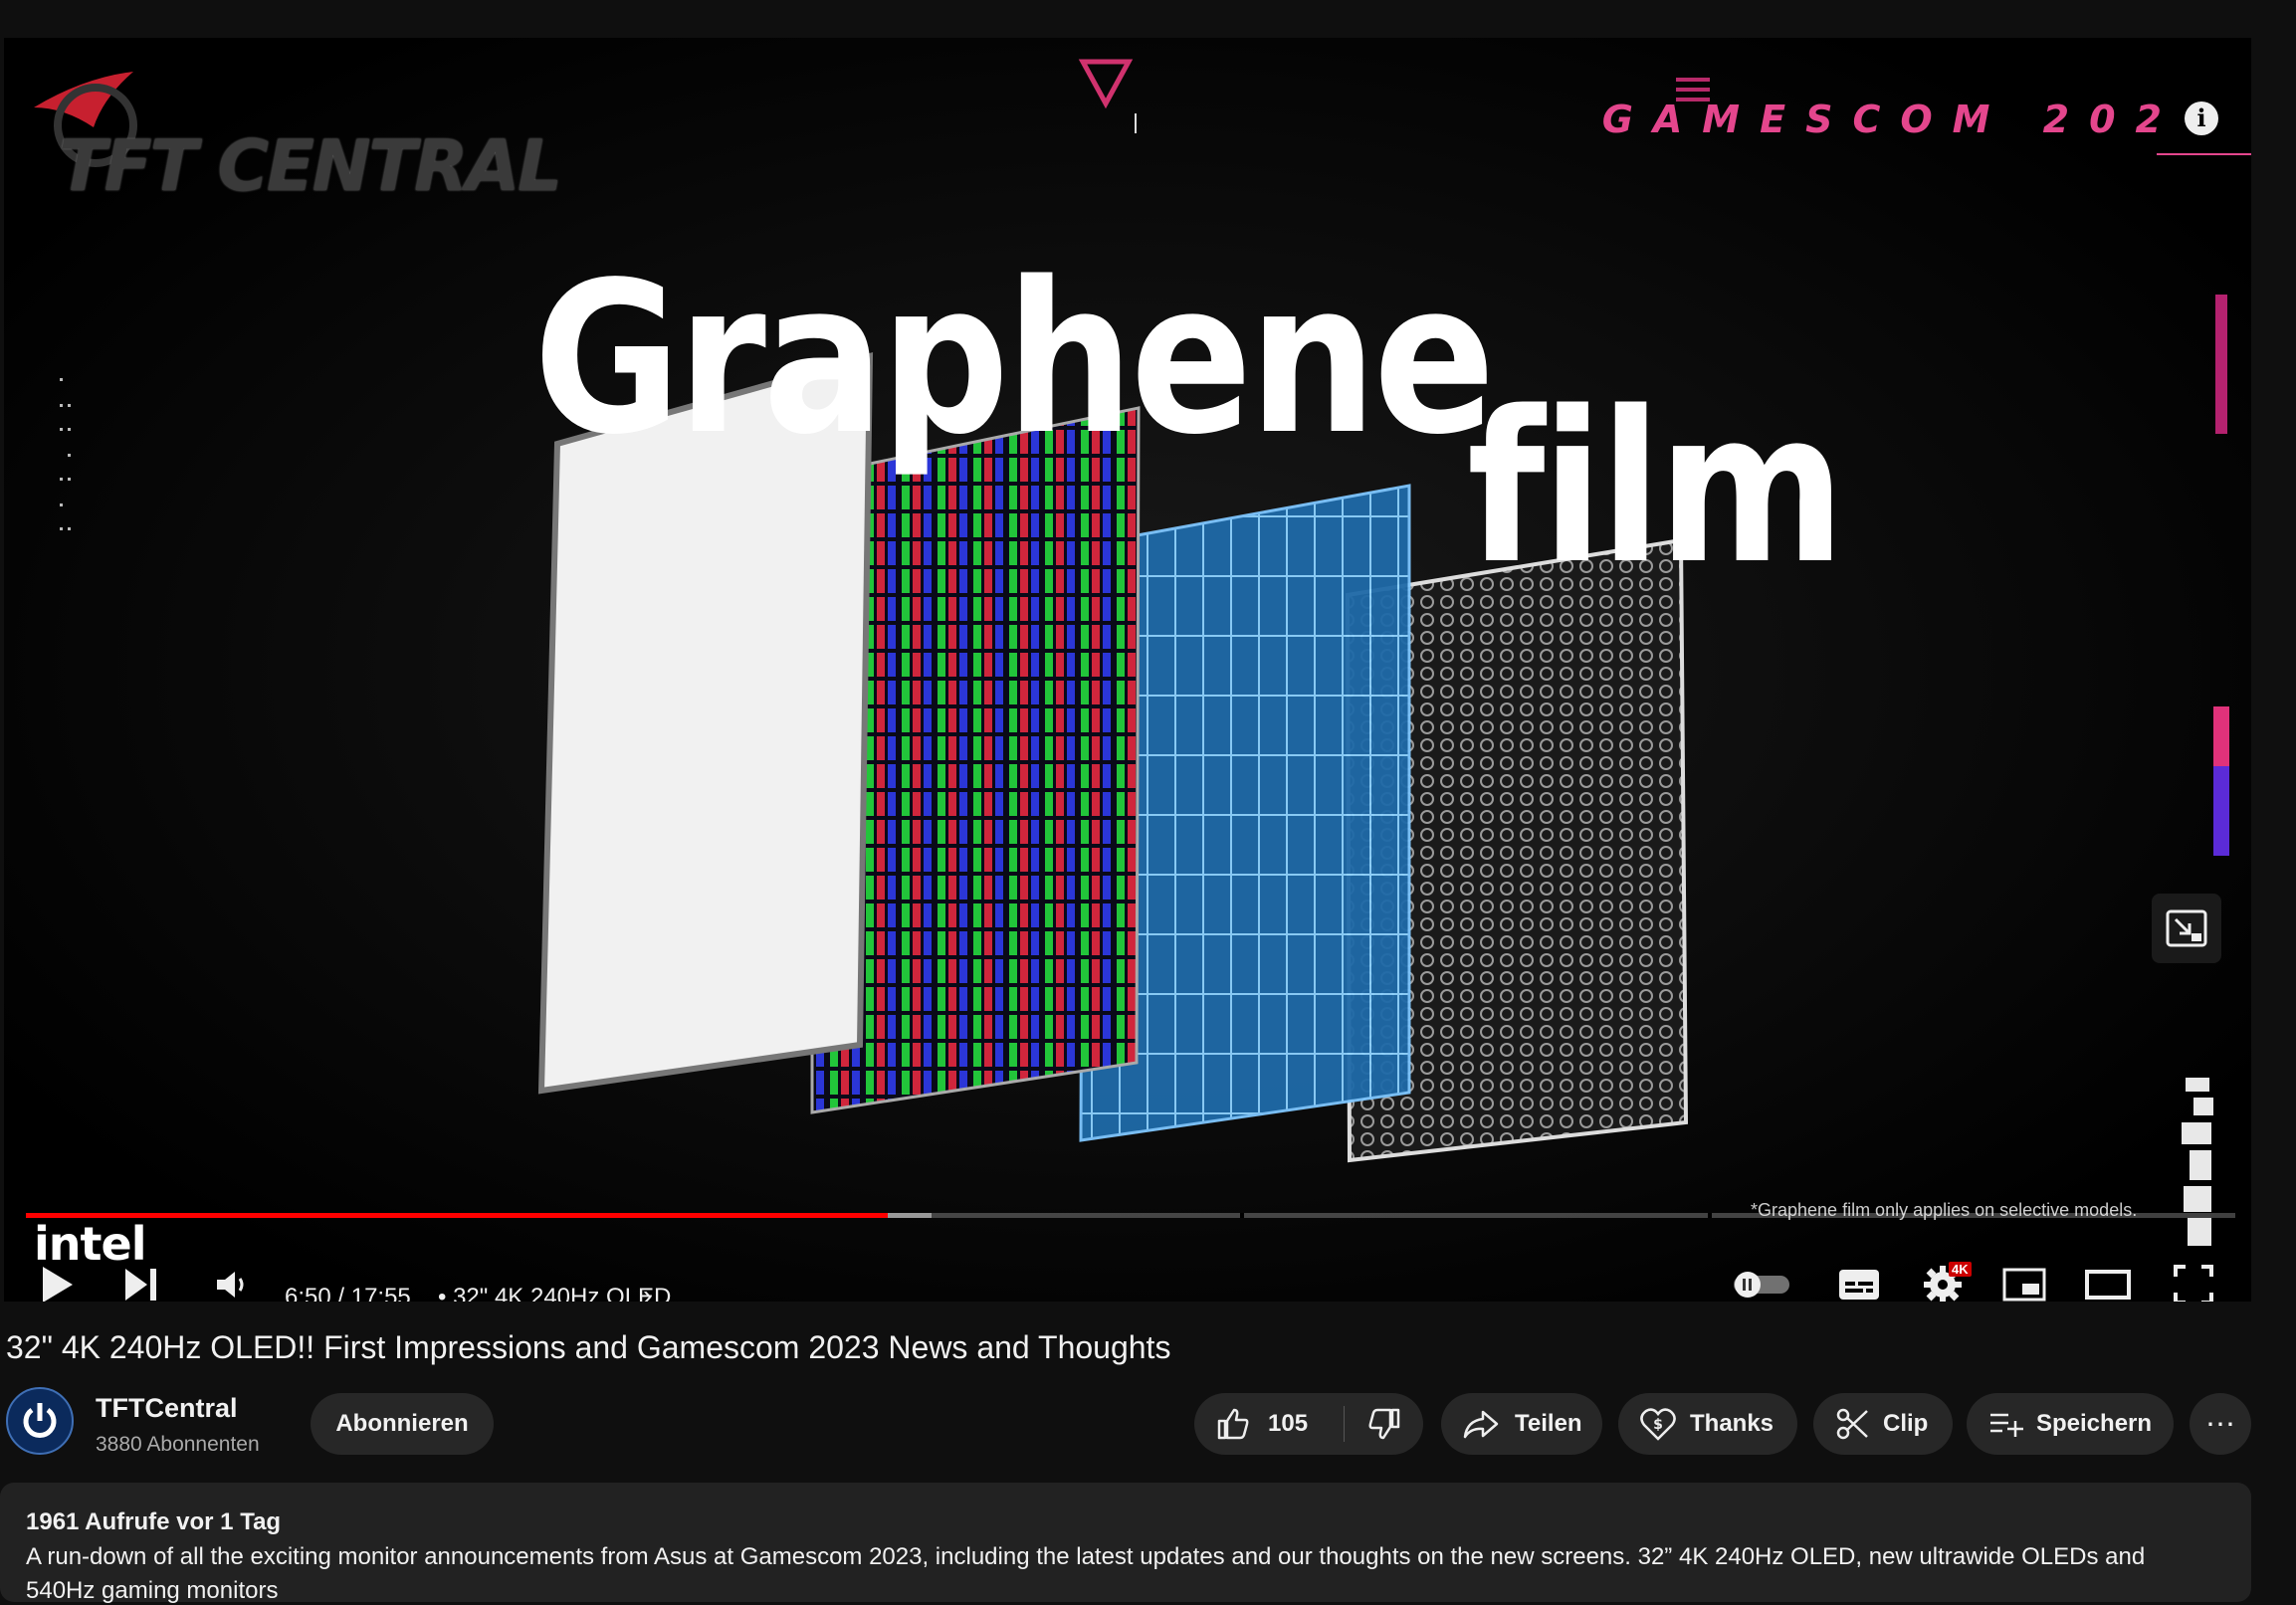 The width and height of the screenshot is (2296, 1605). I want to click on clip-label: Clip, so click(1906, 1423).